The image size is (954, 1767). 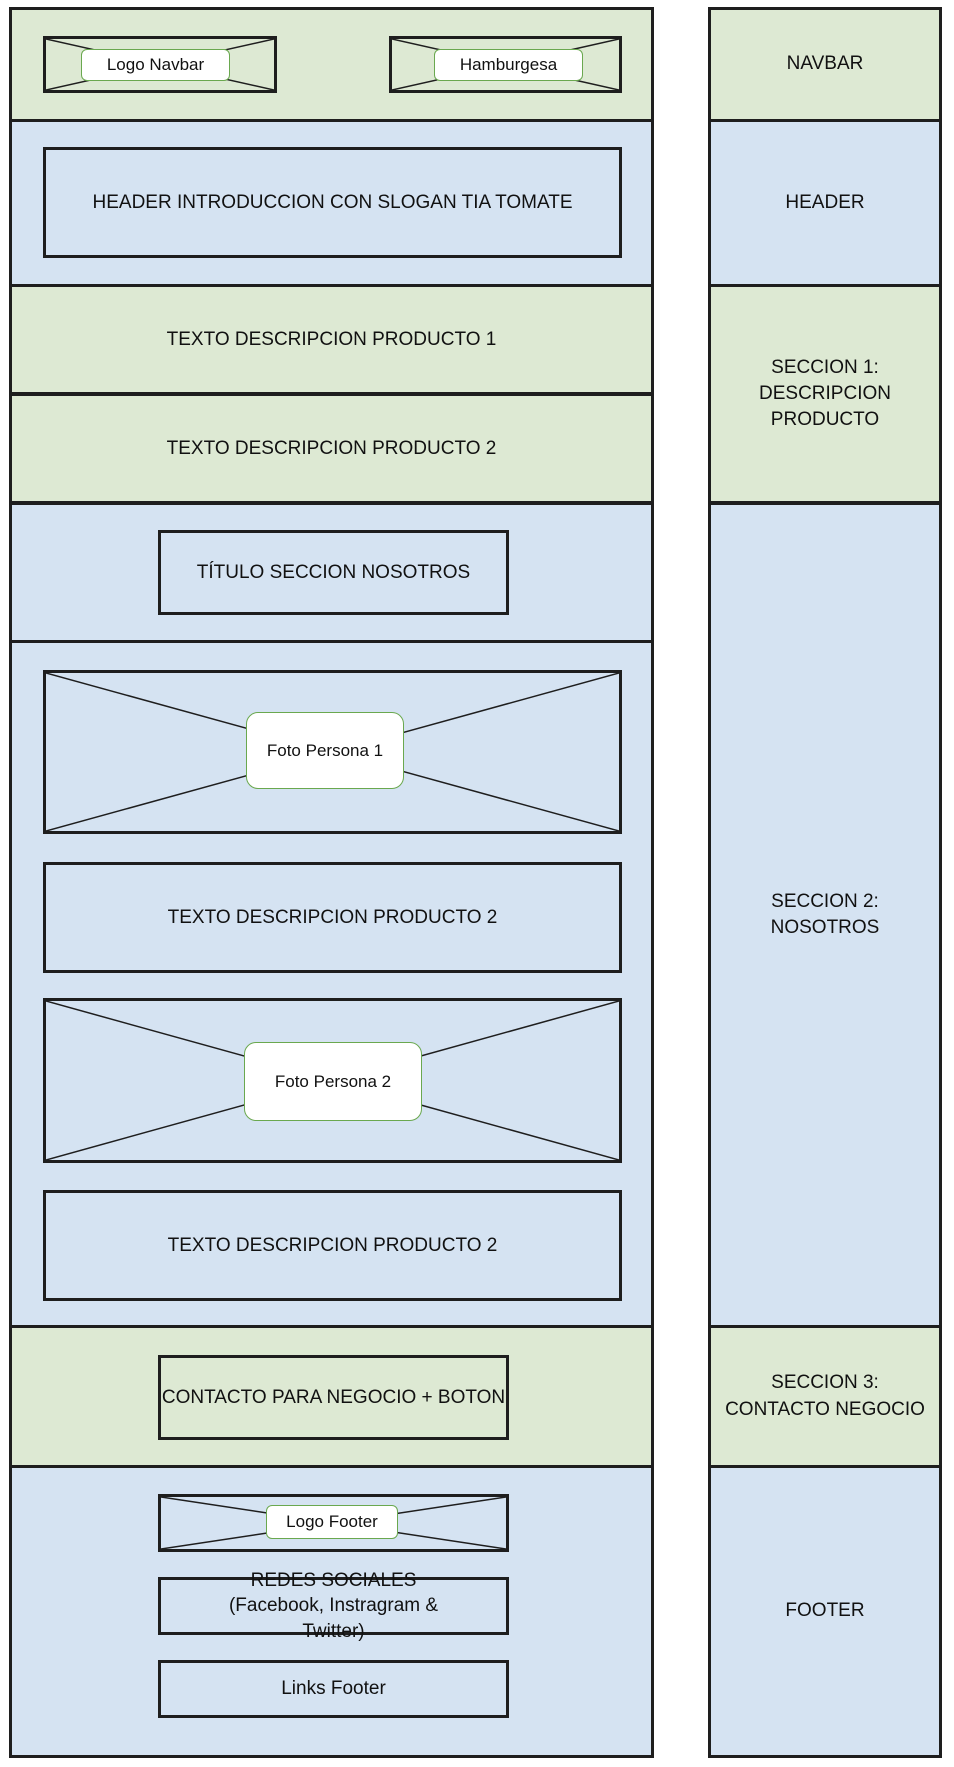 What do you see at coordinates (331, 339) in the screenshot?
I see `product-description-1: TEXTO DESCRIPCION PRODUCTO 1` at bounding box center [331, 339].